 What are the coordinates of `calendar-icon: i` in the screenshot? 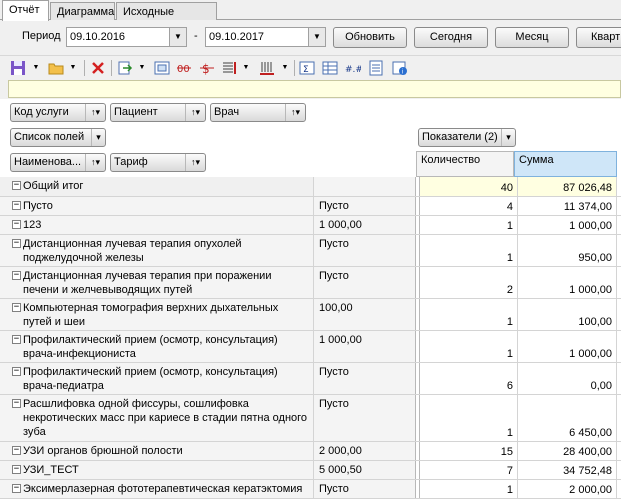 It's located at (400, 68).